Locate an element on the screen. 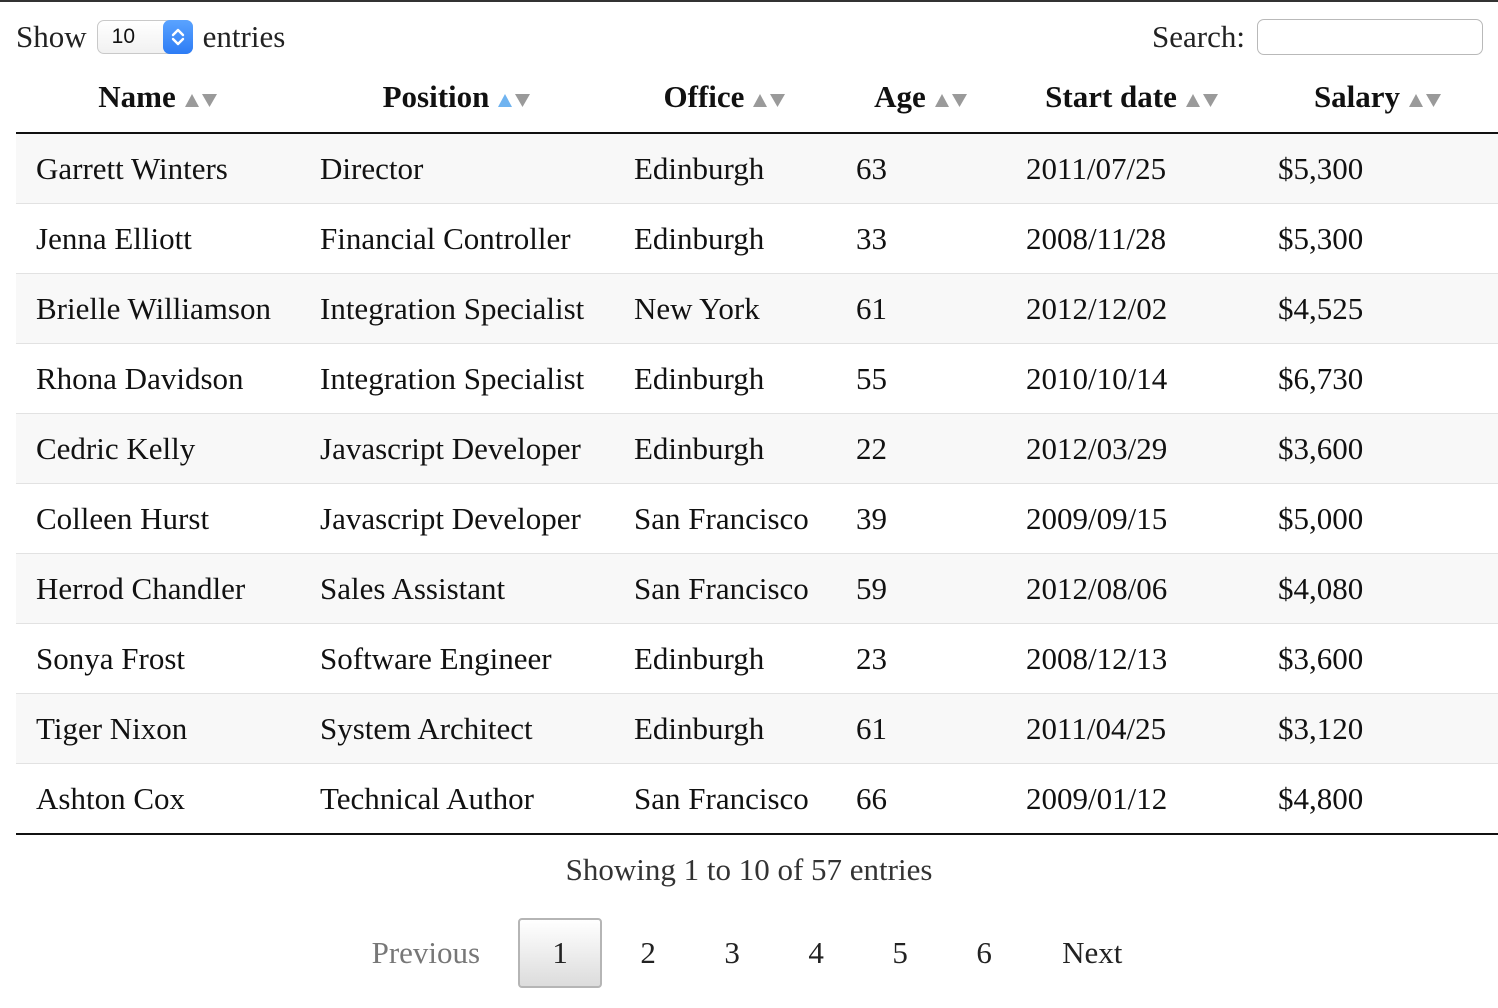  cell-age: 61 is located at coordinates (921, 308).